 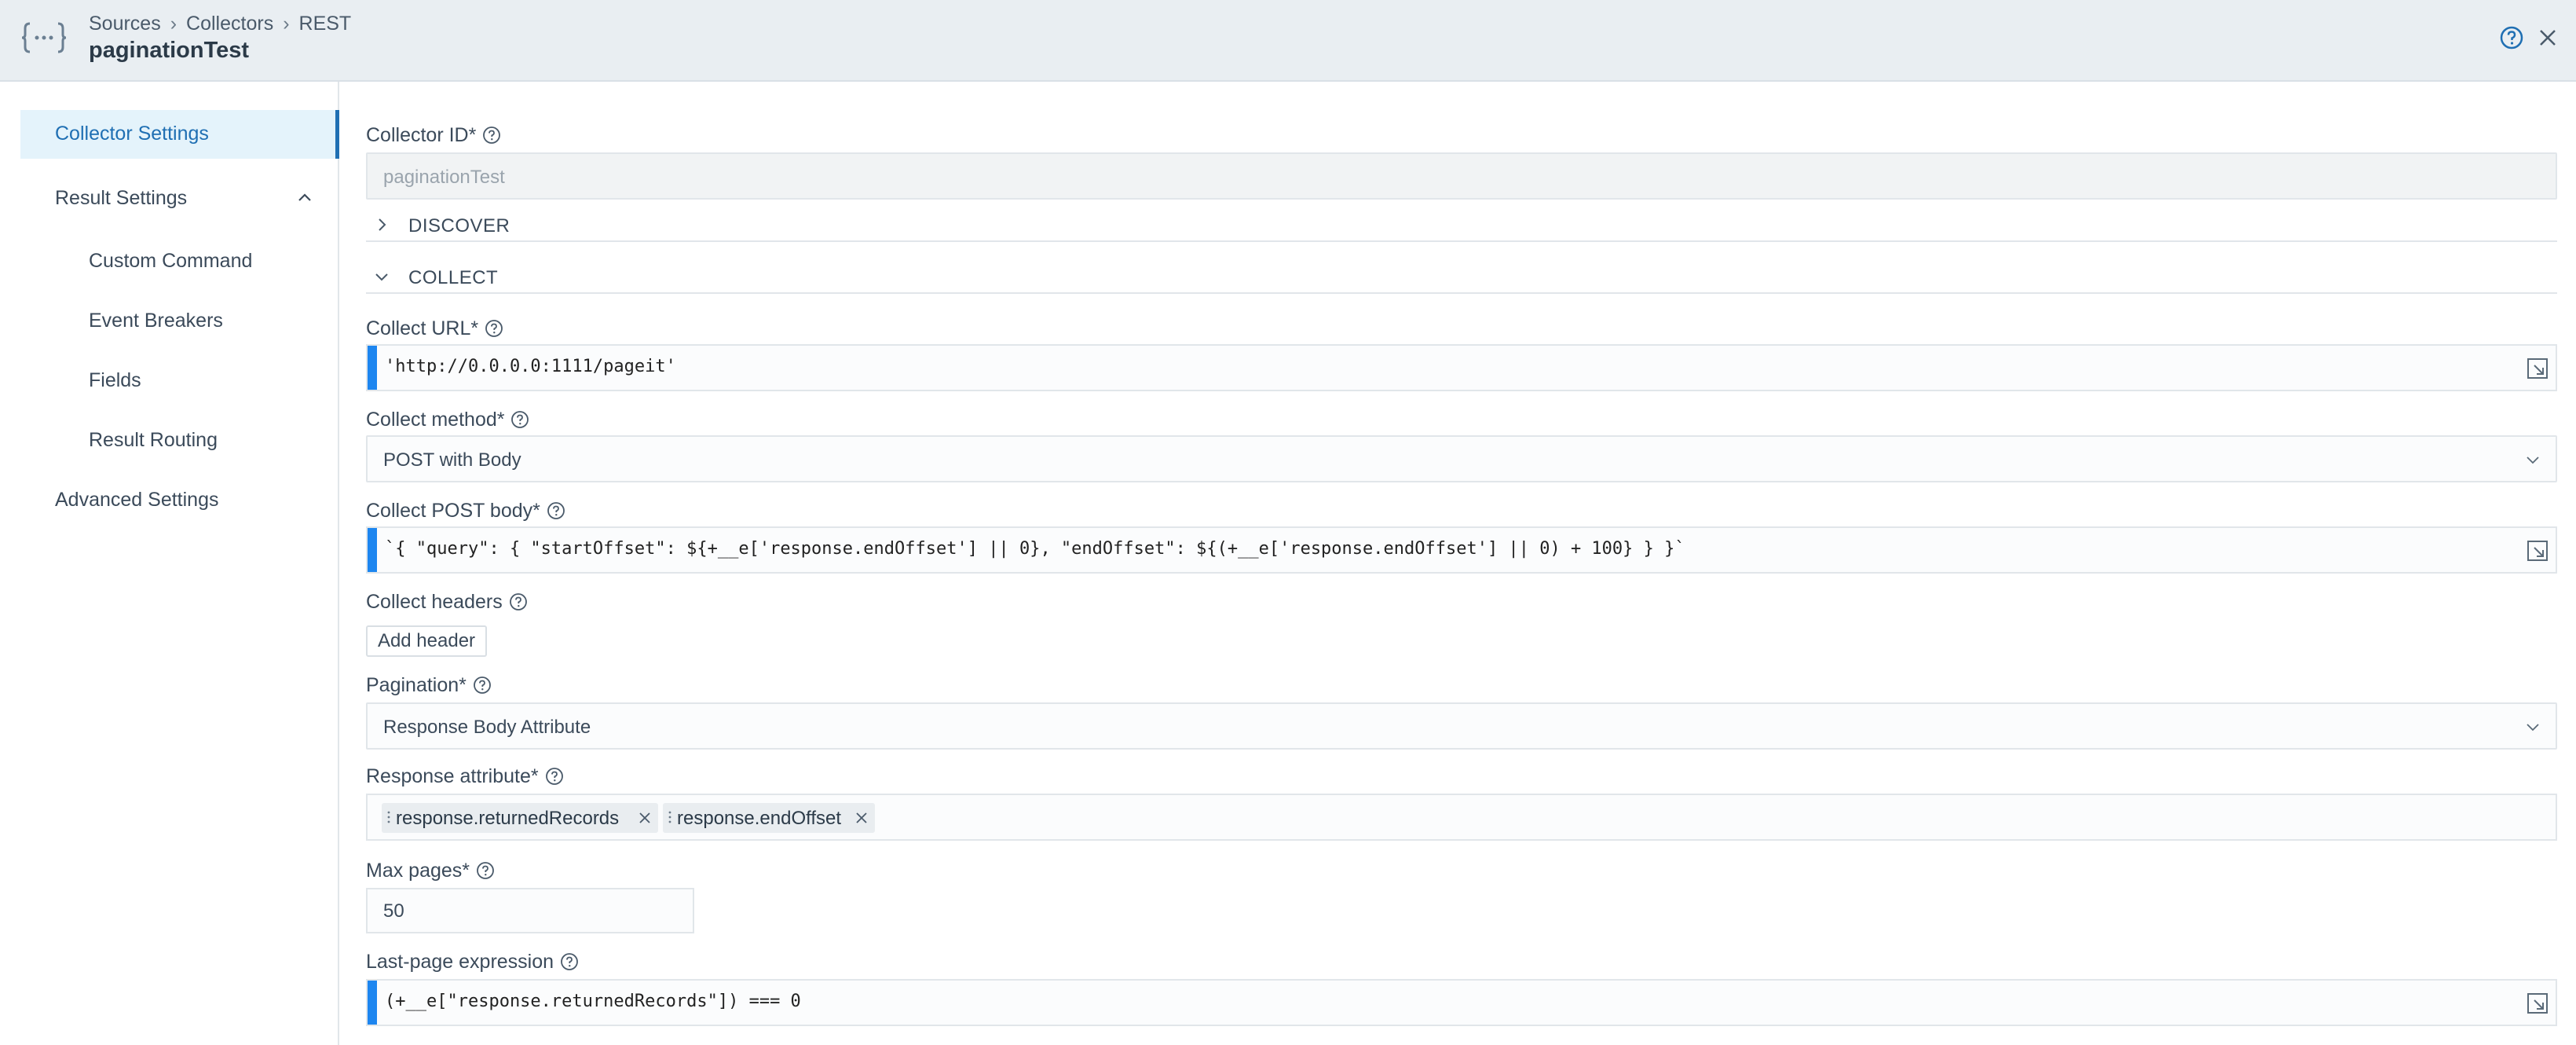 What do you see at coordinates (115, 380) in the screenshot?
I see `sidebar-item-fields: Fields` at bounding box center [115, 380].